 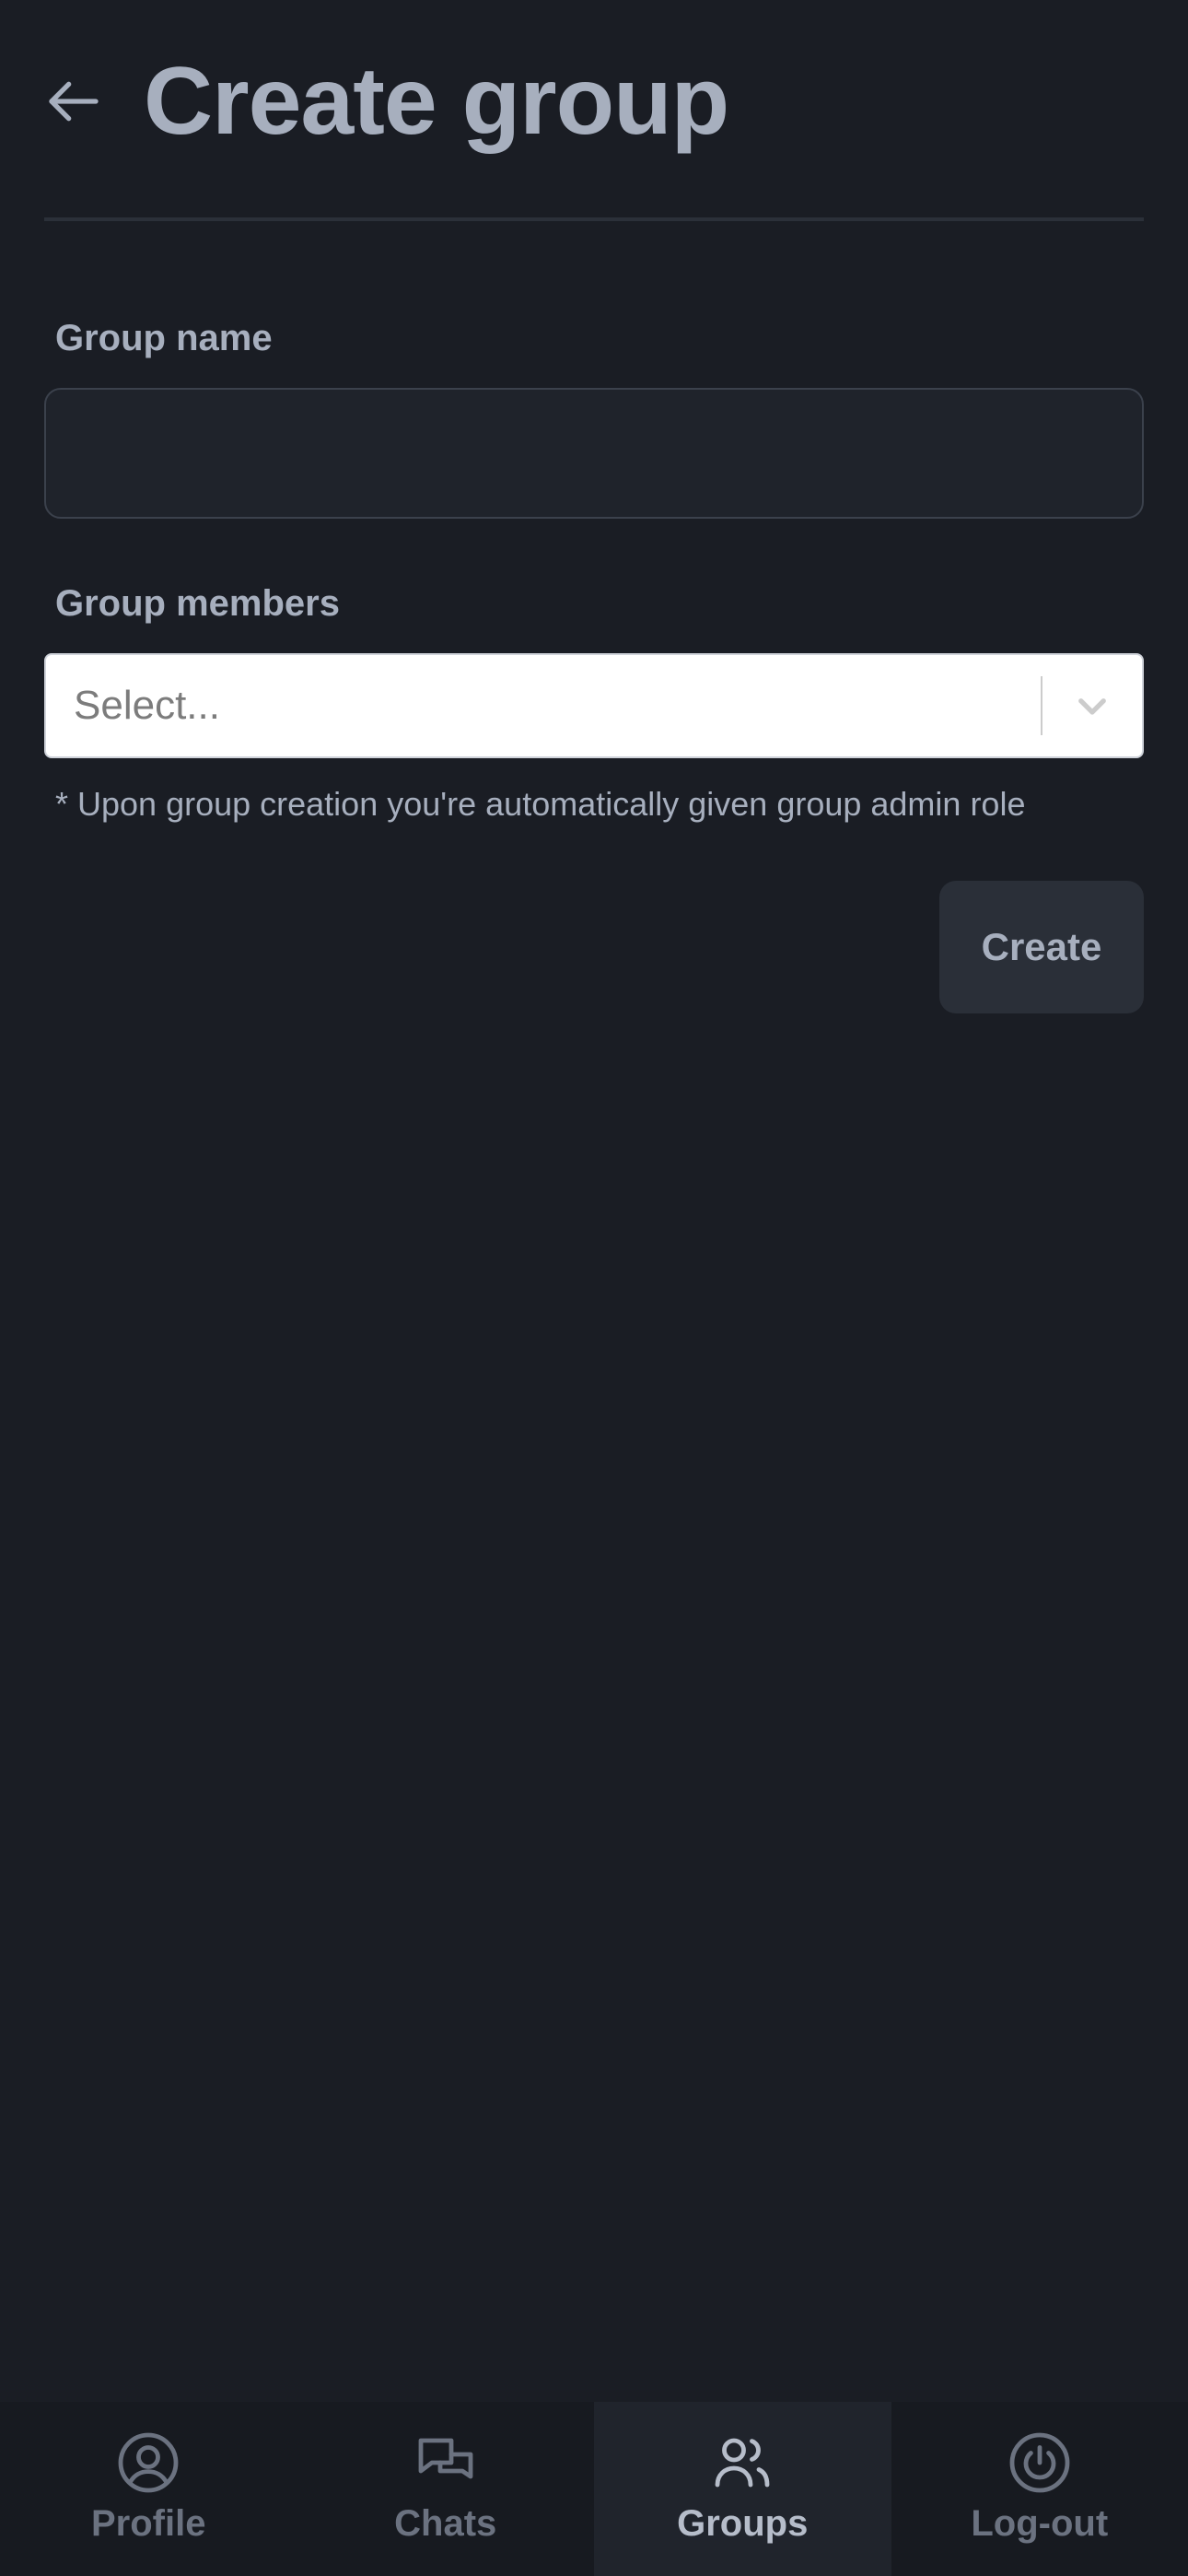 I want to click on header-divider, so click(x=594, y=219).